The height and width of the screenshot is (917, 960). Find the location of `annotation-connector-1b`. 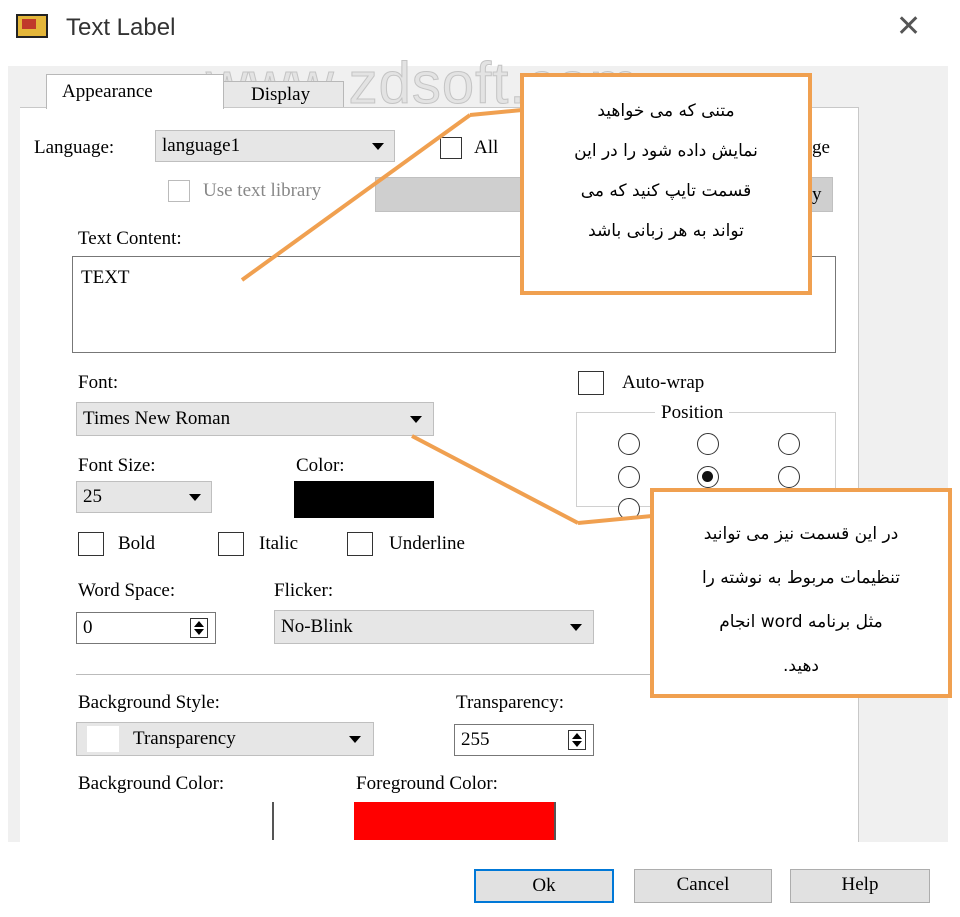

annotation-connector-1b is located at coordinates (496, 112).